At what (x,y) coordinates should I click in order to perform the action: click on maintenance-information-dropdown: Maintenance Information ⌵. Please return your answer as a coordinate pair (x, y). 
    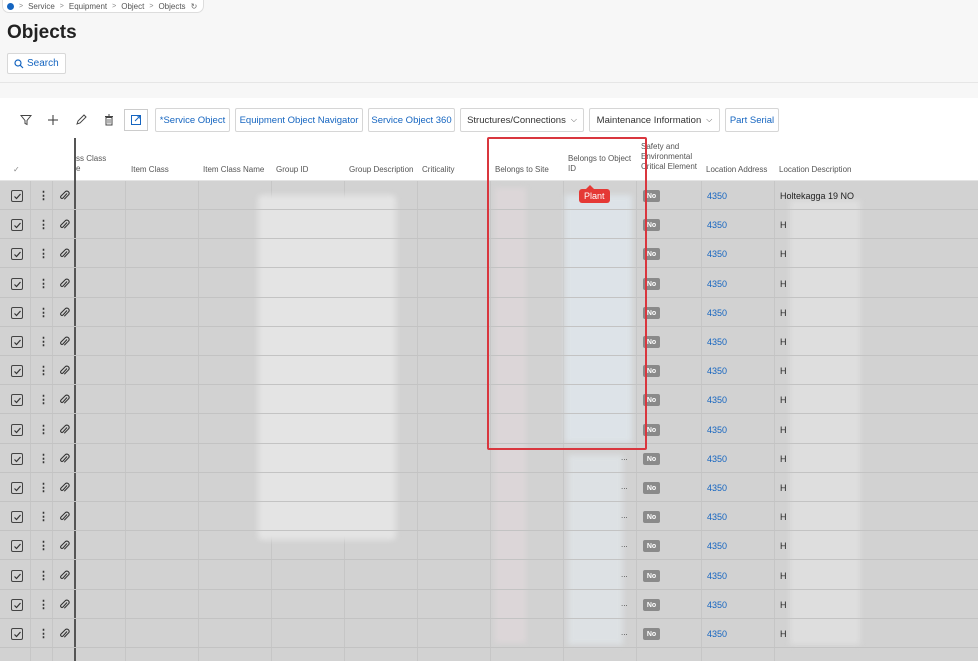
    Looking at the image, I should click on (654, 120).